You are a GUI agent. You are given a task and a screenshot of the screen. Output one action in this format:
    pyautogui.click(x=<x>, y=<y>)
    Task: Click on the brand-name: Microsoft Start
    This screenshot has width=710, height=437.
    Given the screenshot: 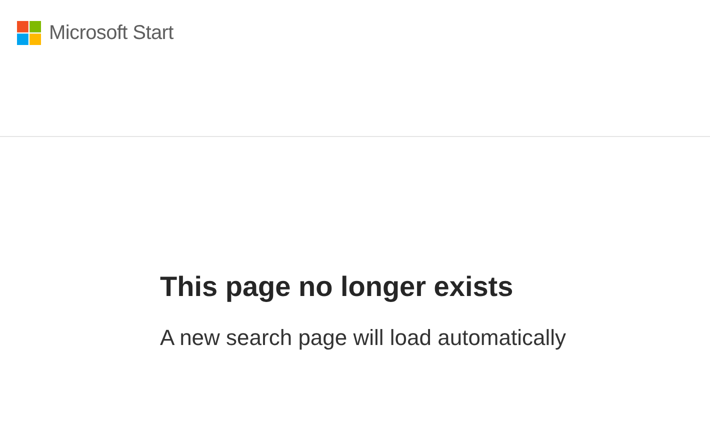 What is the action you would take?
    pyautogui.click(x=111, y=33)
    